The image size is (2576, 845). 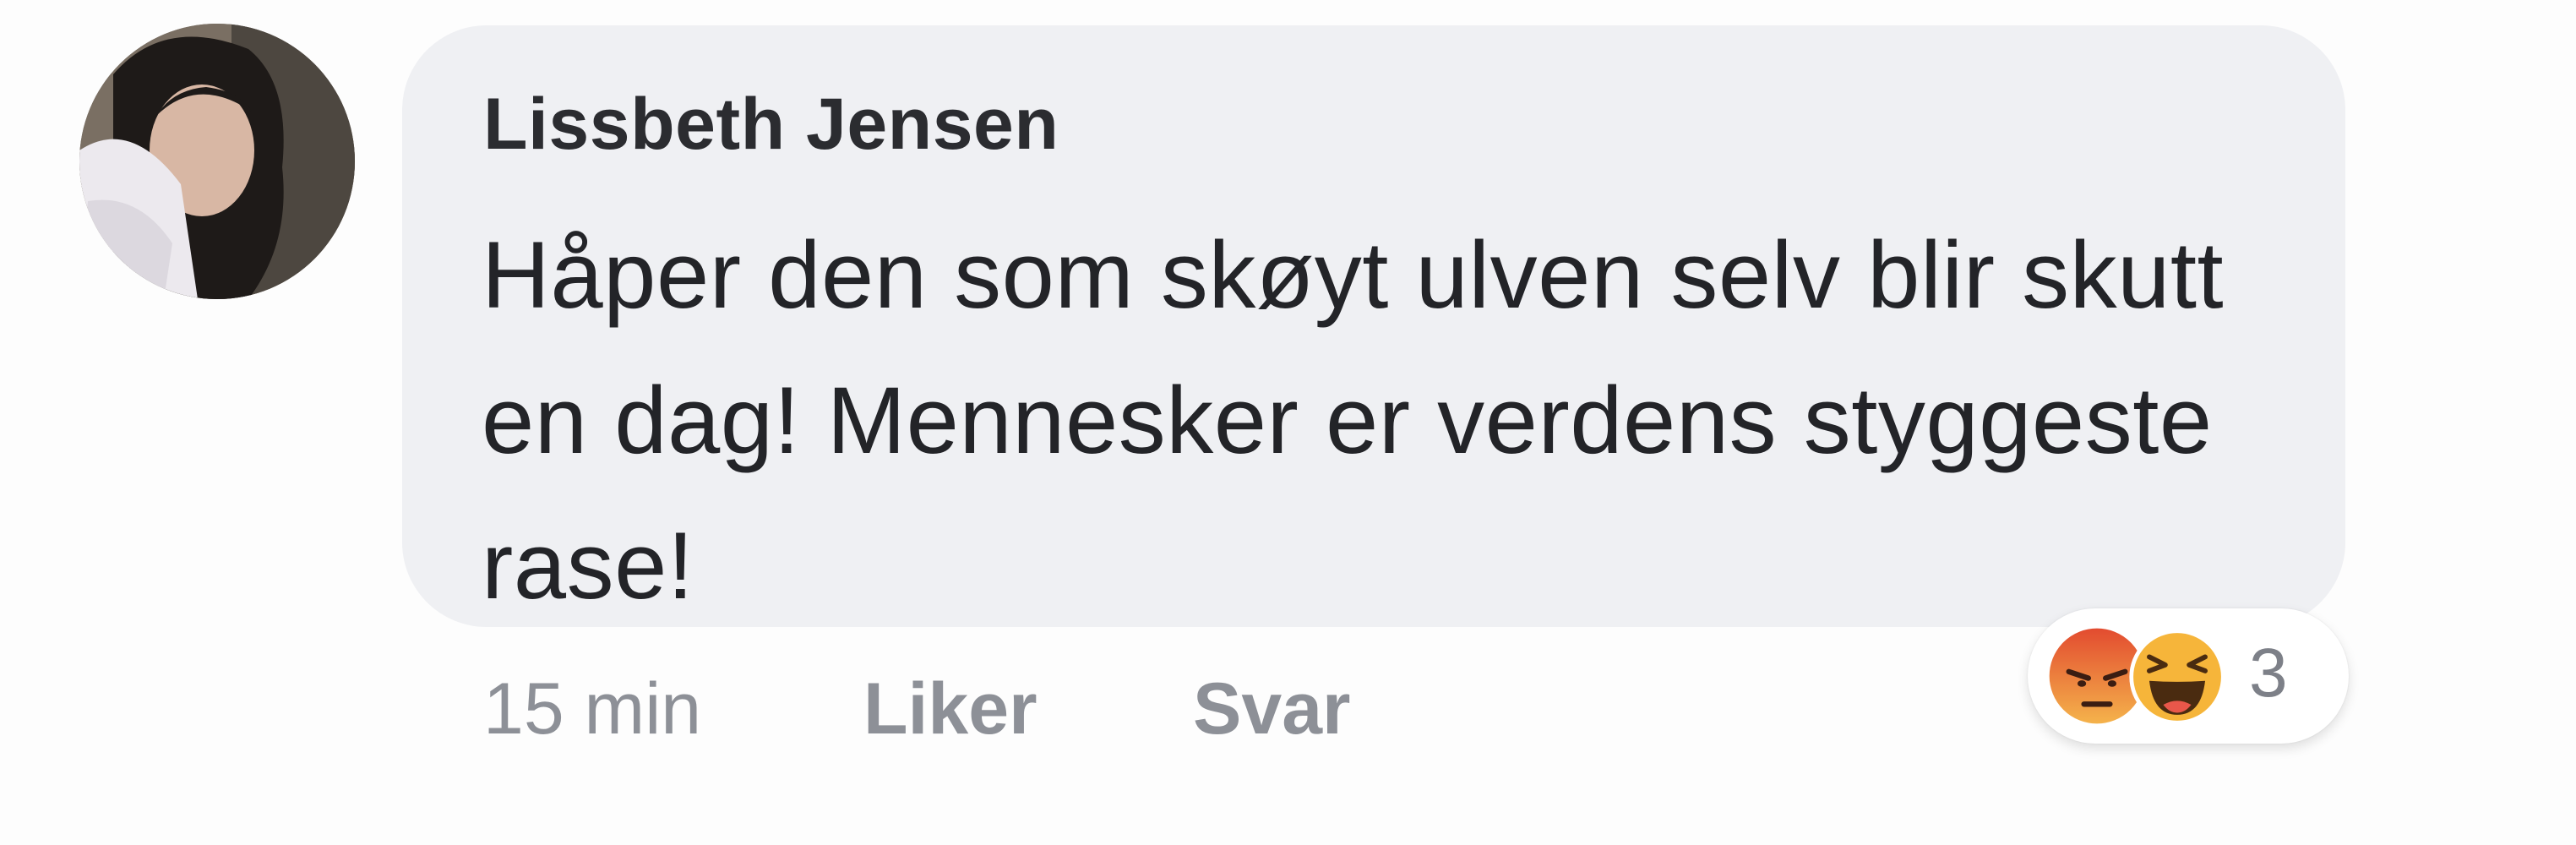 I want to click on reactions-summary: 3, so click(x=2188, y=676).